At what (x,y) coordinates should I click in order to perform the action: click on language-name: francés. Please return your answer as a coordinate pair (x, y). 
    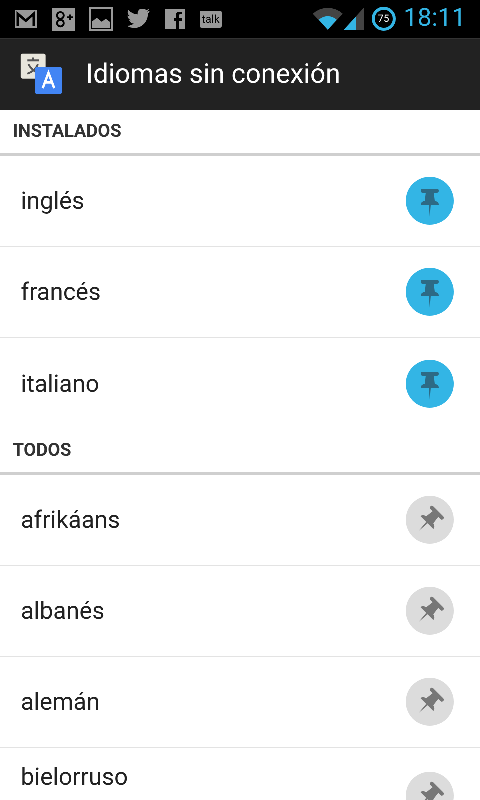
    Looking at the image, I should click on (61, 292).